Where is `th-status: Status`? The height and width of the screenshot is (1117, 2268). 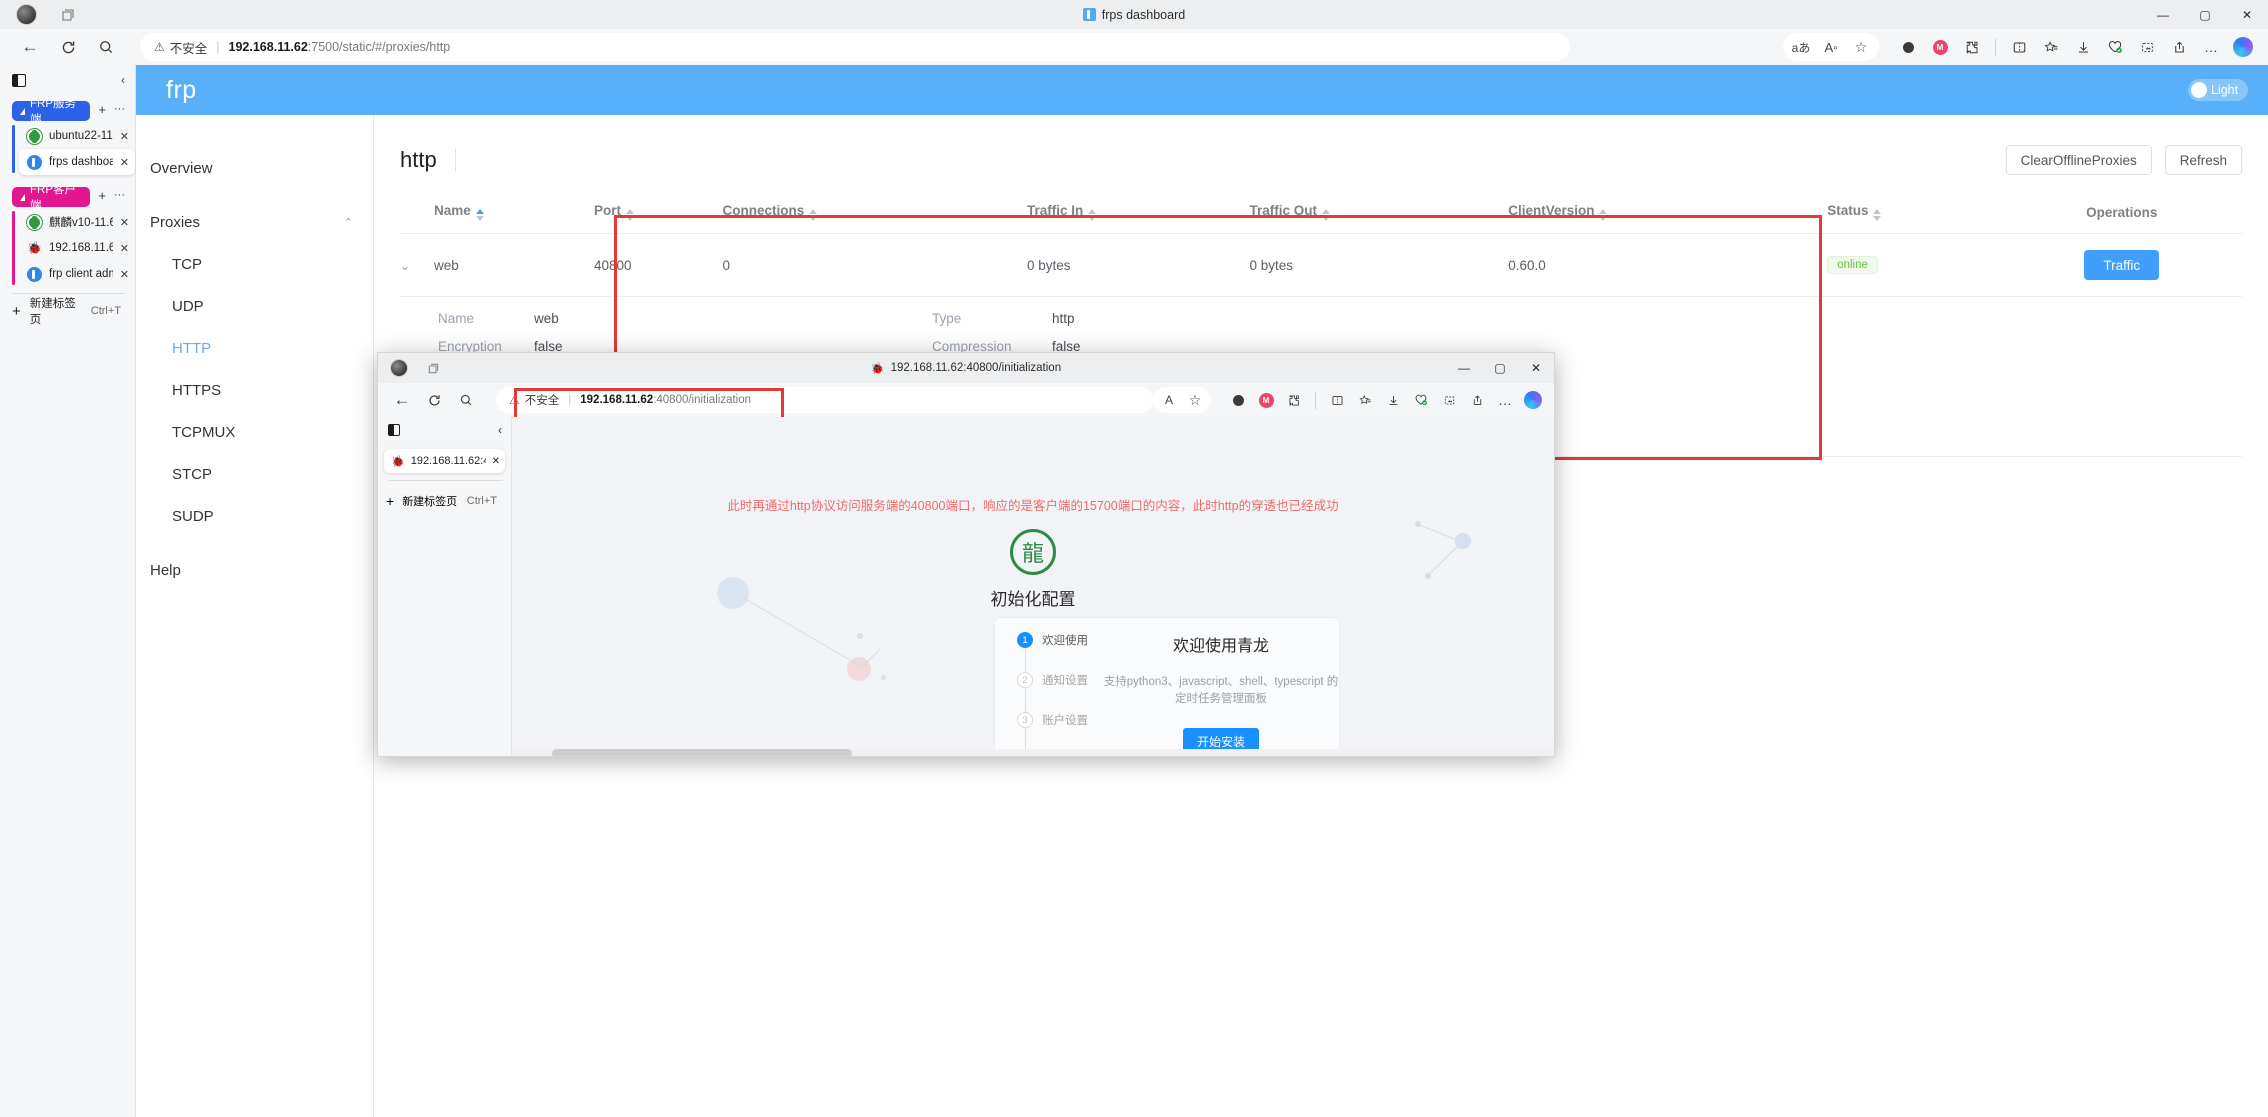 th-status: Status is located at coordinates (1914, 213).